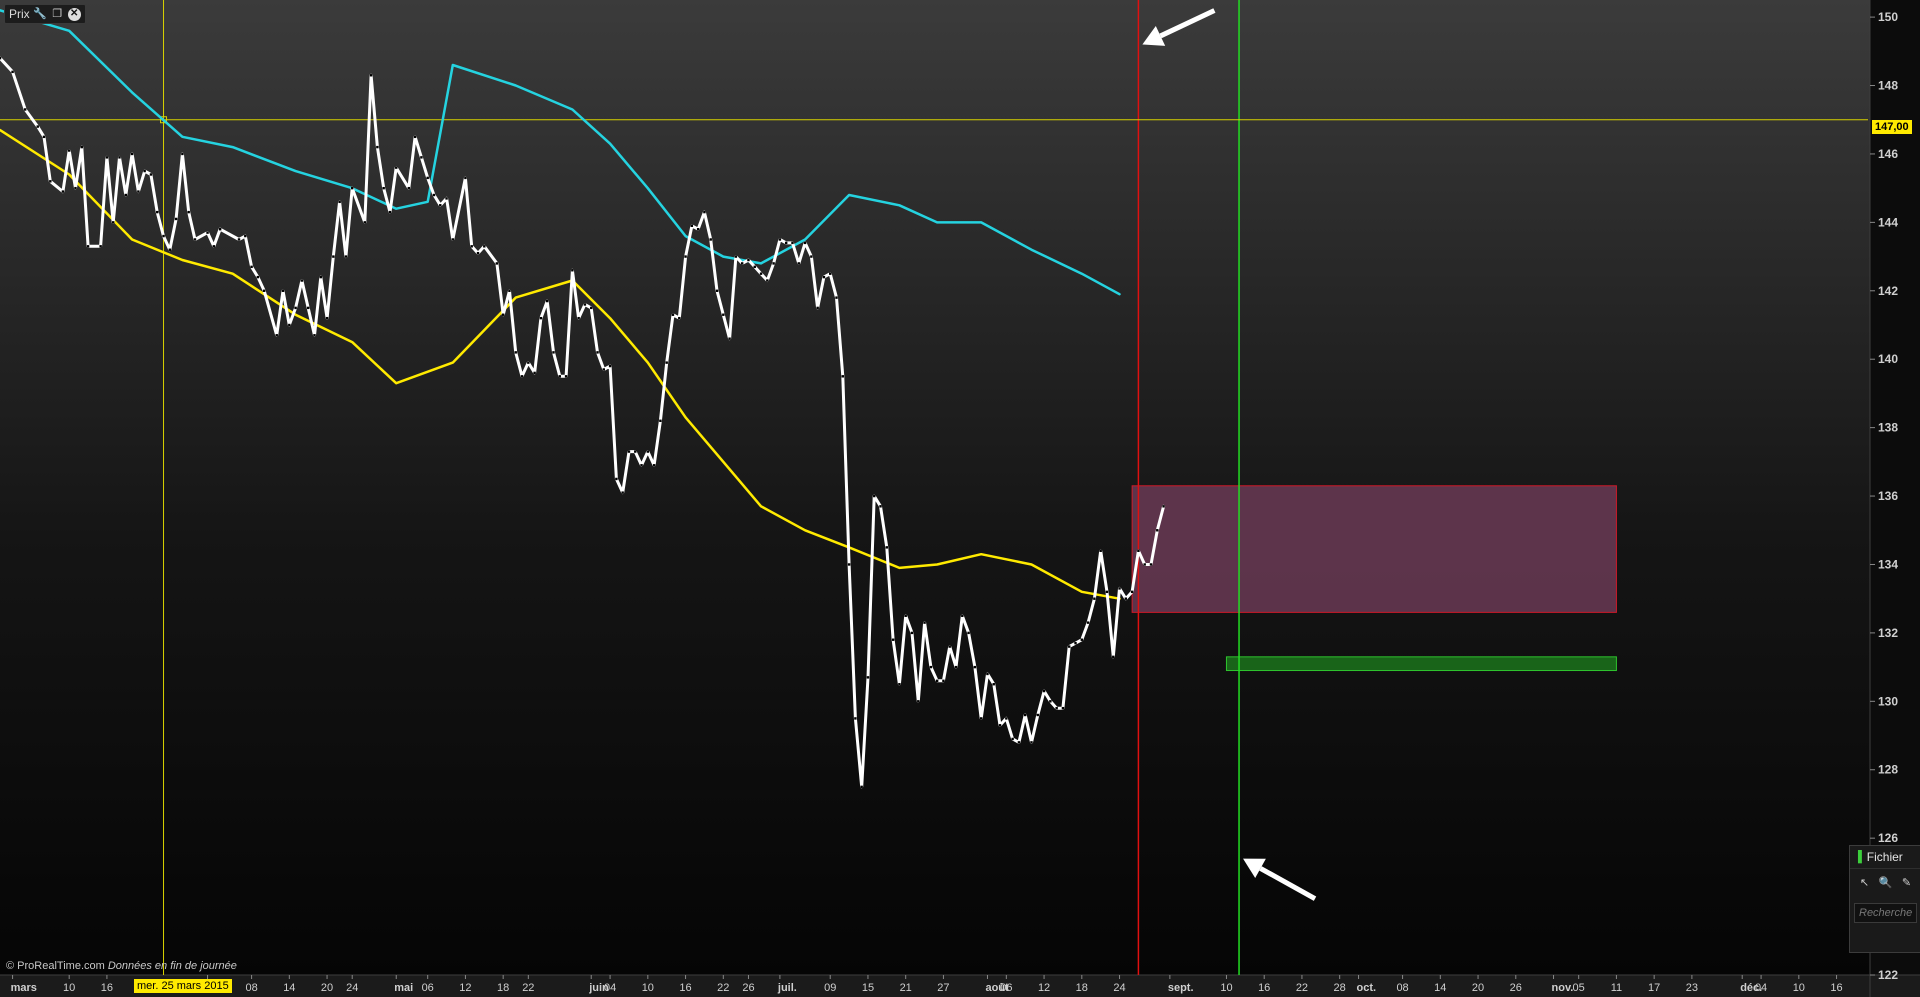 The height and width of the screenshot is (997, 1920). I want to click on y-tick-label: 132, so click(1888, 633).